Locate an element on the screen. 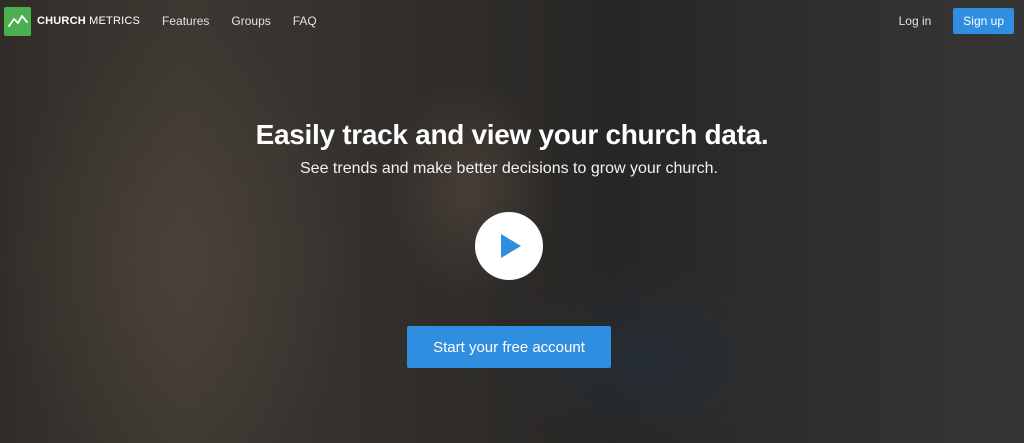 The height and width of the screenshot is (443, 1024). nav-link-features: Features is located at coordinates (185, 21).